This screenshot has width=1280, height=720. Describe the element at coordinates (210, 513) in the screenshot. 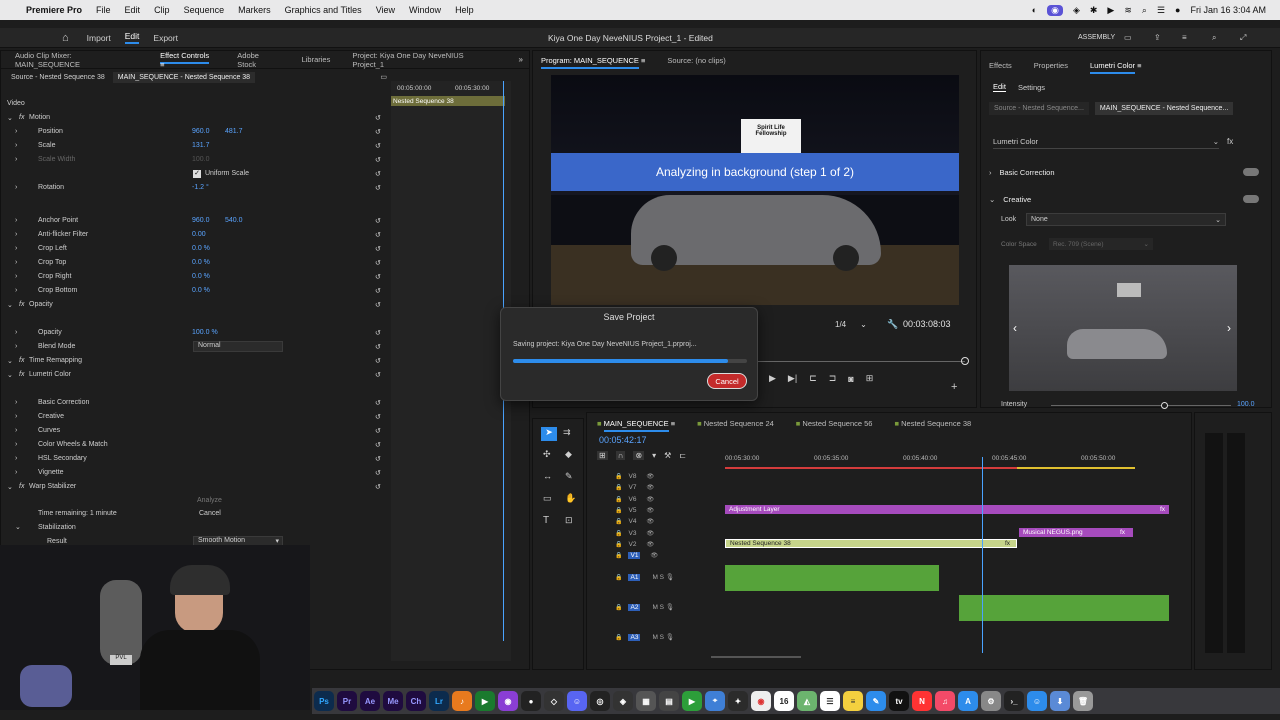

I see `stabilize-cancel-button: Cancel` at that location.